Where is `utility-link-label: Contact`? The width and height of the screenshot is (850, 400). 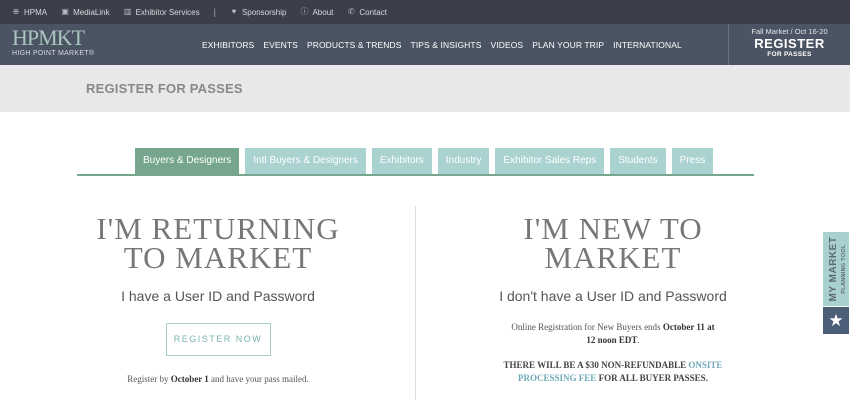
utility-link-label: Contact is located at coordinates (373, 12).